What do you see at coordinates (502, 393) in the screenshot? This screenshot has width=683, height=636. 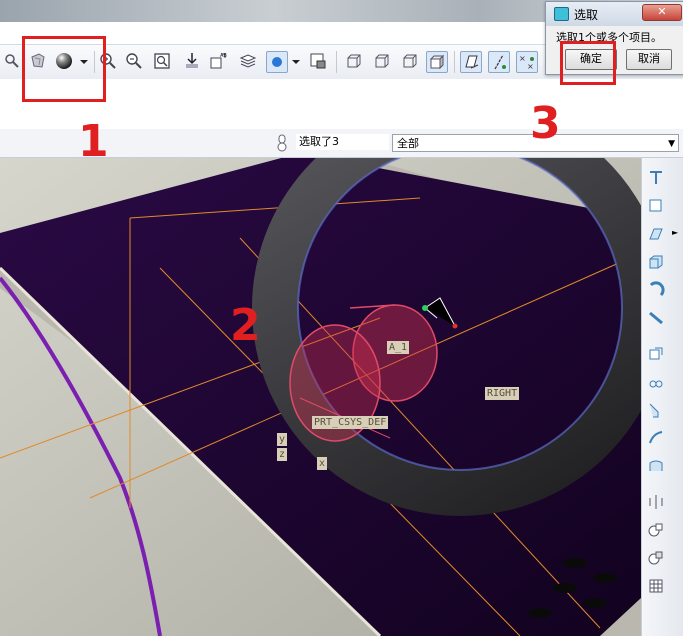 I see `plane-label-right: RIGHT` at bounding box center [502, 393].